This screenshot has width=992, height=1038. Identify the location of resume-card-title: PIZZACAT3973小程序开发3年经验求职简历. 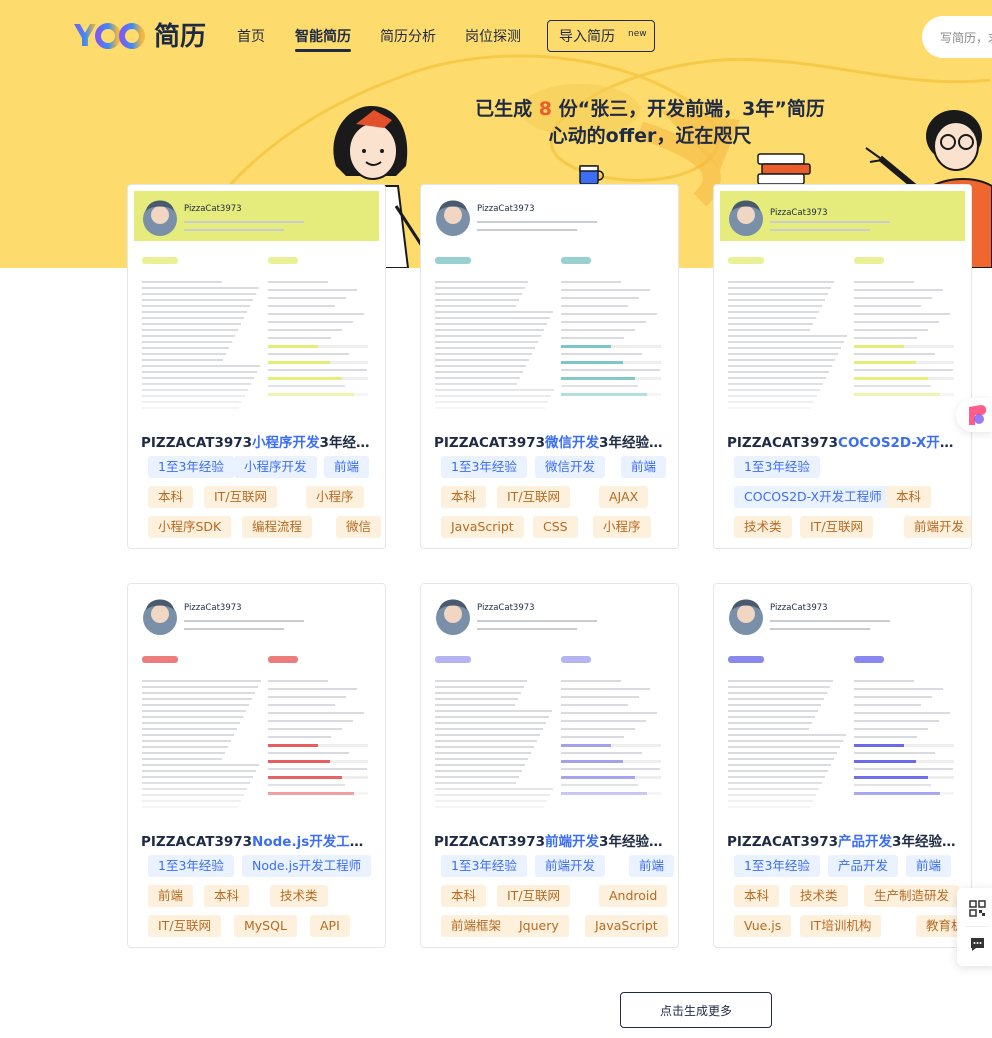
(257, 441).